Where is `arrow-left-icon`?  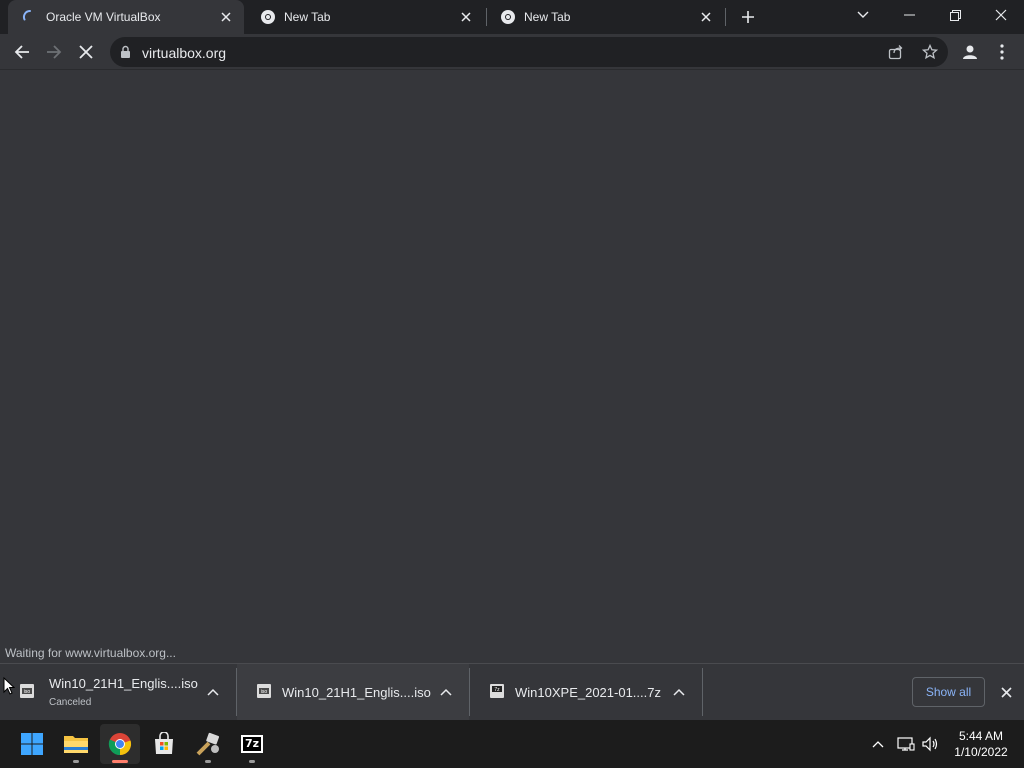 arrow-left-icon is located at coordinates (21, 52).